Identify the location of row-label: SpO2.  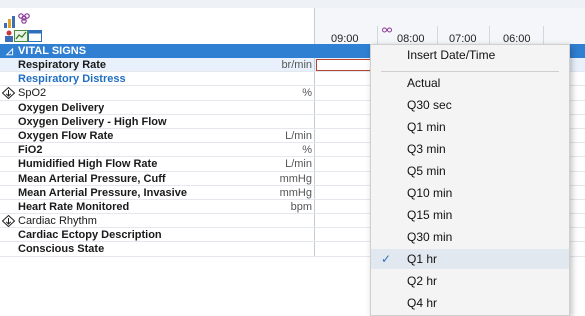
(32, 93).